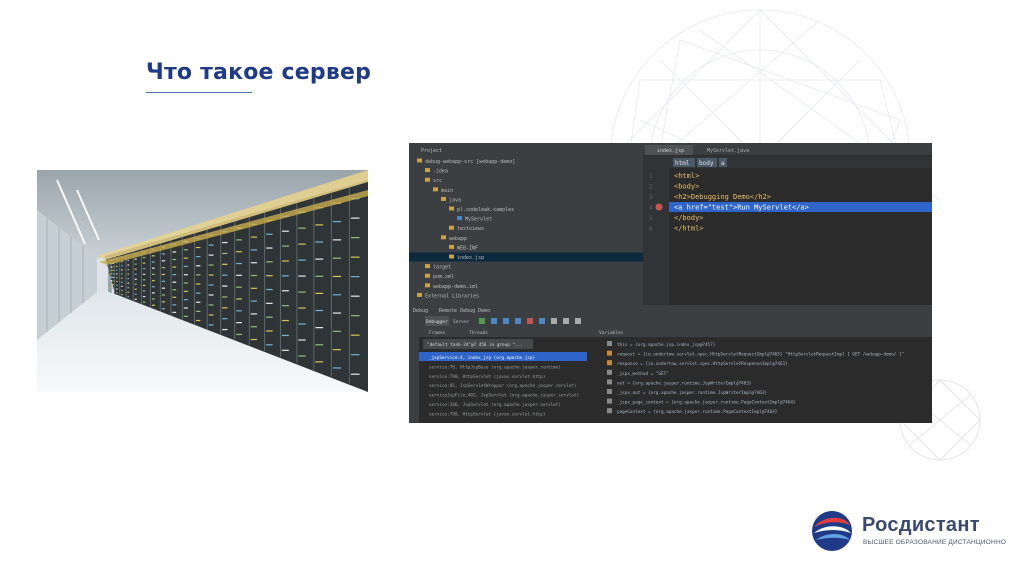 The height and width of the screenshot is (574, 1024). Describe the element at coordinates (470, 162) in the screenshot. I see `tree-item: debug-webapp-src [webapp-demo]` at that location.